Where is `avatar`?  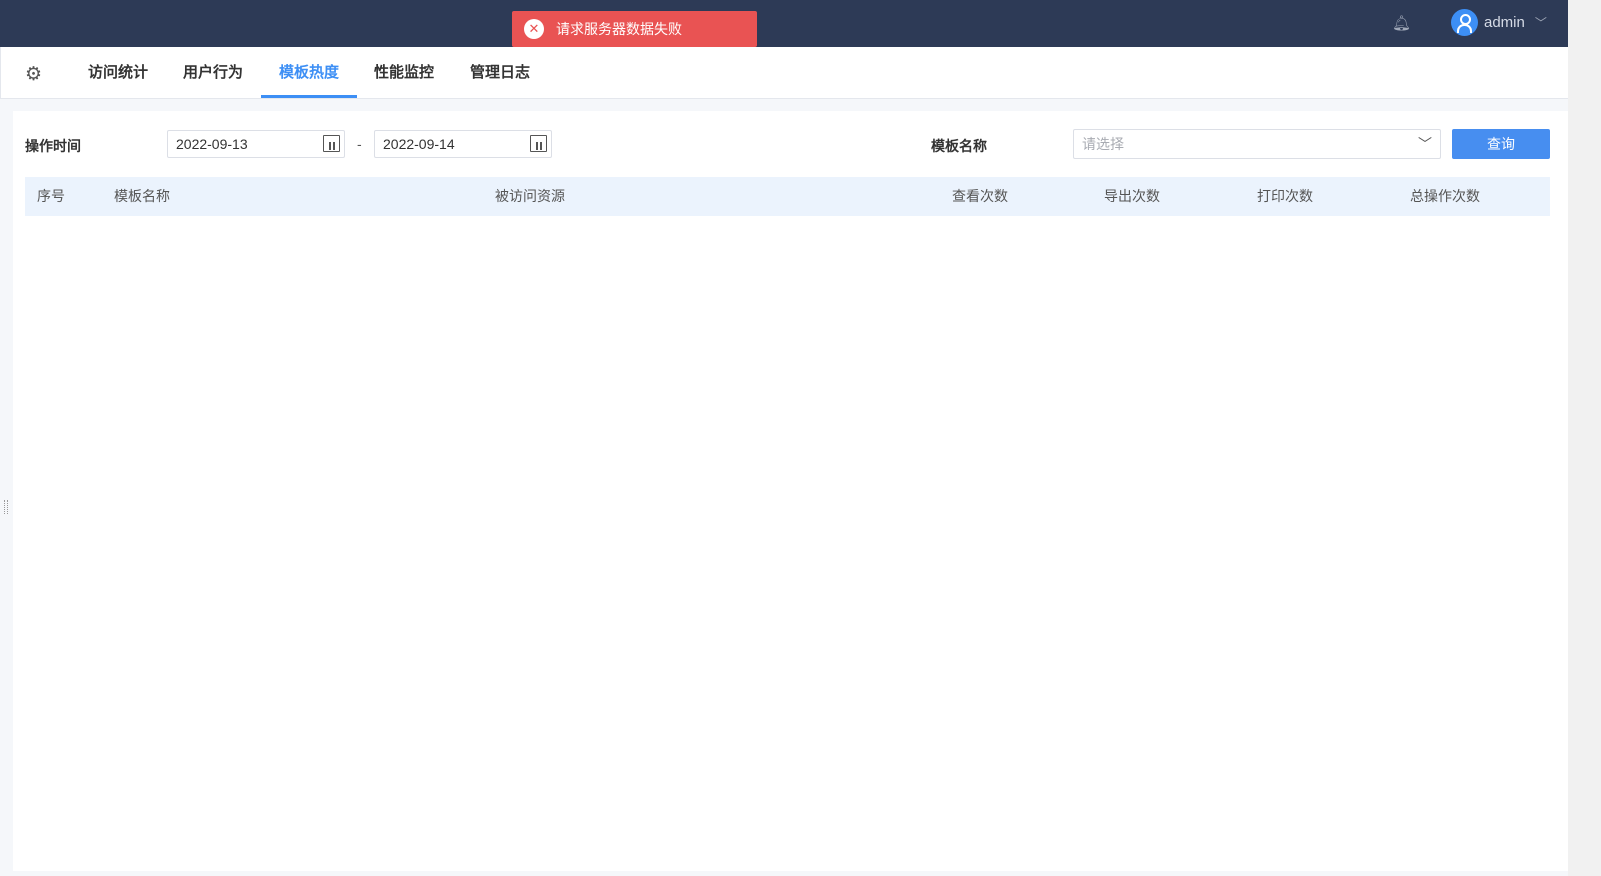 avatar is located at coordinates (1464, 22).